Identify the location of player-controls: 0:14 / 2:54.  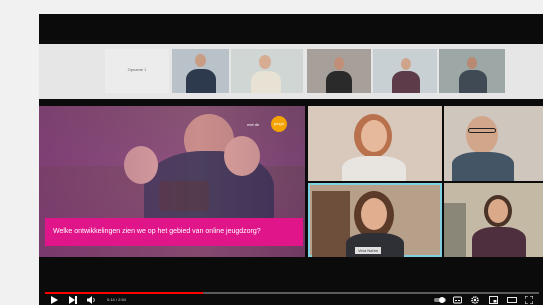
(291, 300).